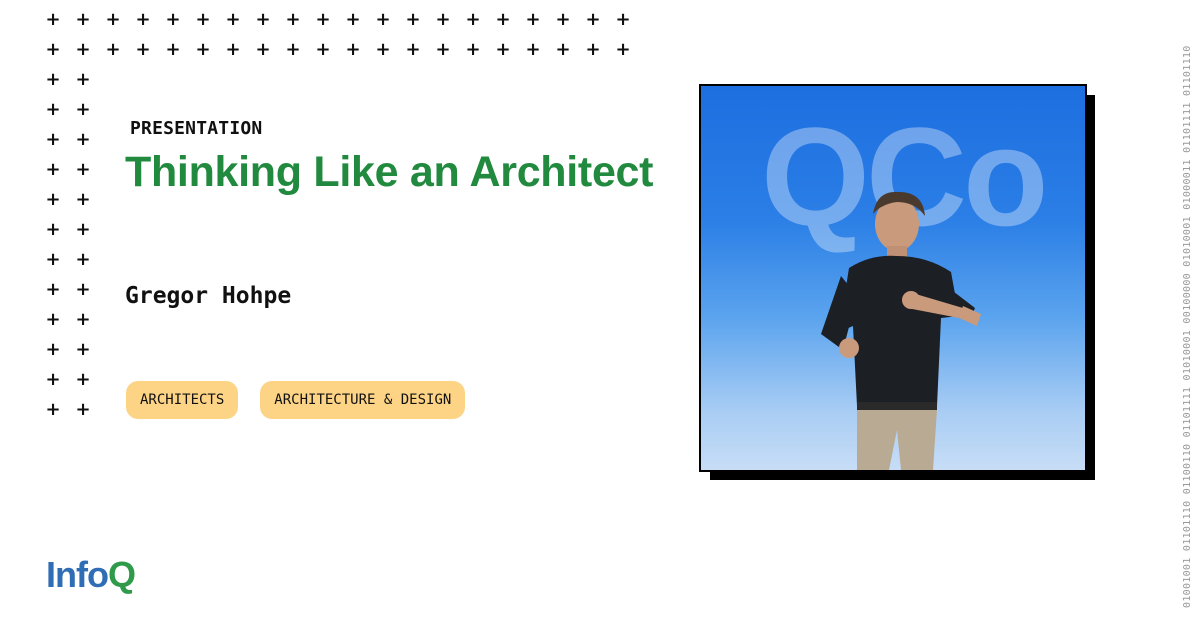 Image resolution: width=1200 pixels, height=630 pixels. I want to click on tag-architecture-design: ARCHITECTURE & DESIGN, so click(363, 400).